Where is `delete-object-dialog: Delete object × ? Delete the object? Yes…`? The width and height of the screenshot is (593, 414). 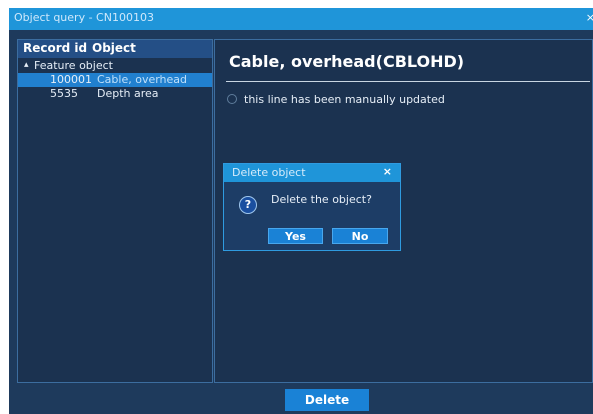
delete-object-dialog: Delete object × ? Delete the object? Yes… is located at coordinates (312, 207).